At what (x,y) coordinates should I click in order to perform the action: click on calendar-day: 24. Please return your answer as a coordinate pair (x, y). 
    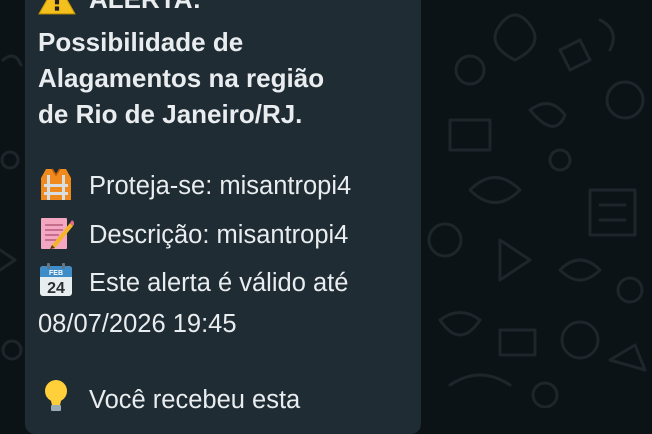
    Looking at the image, I should click on (56, 288).